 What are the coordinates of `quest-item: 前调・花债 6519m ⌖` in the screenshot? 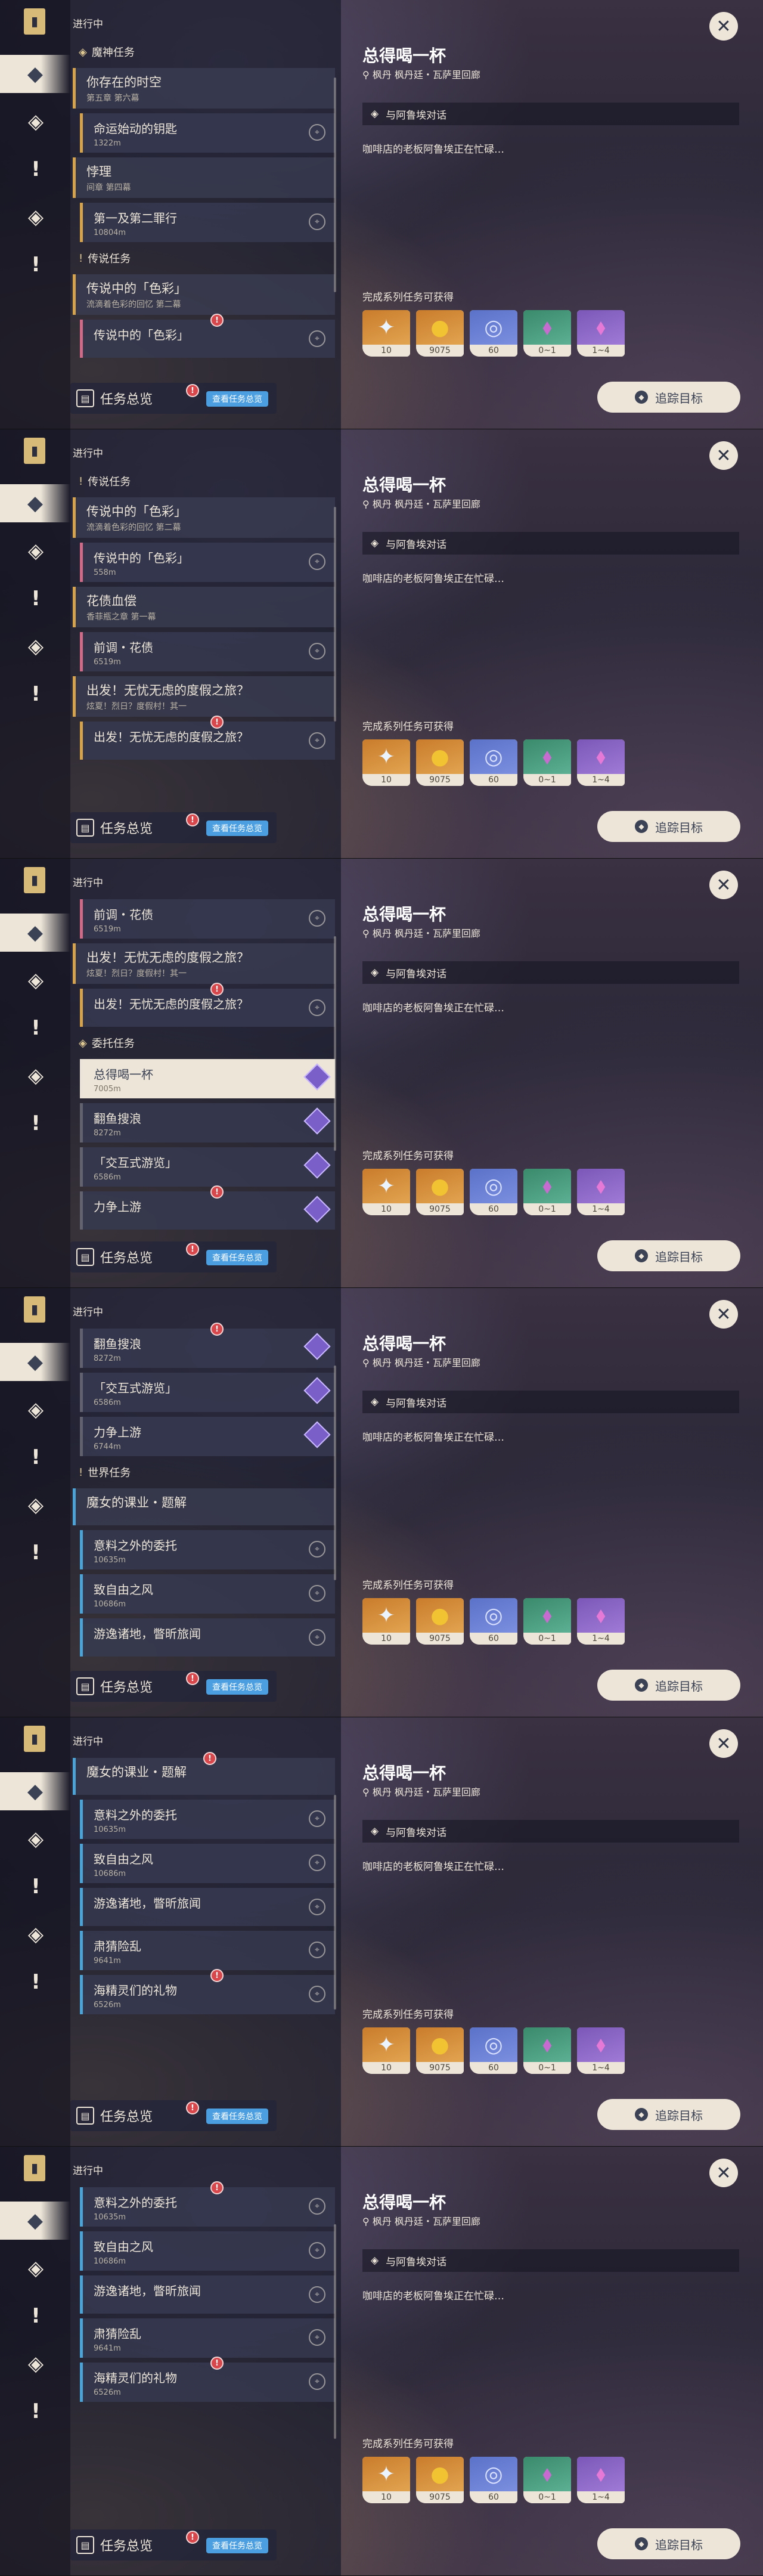 It's located at (207, 652).